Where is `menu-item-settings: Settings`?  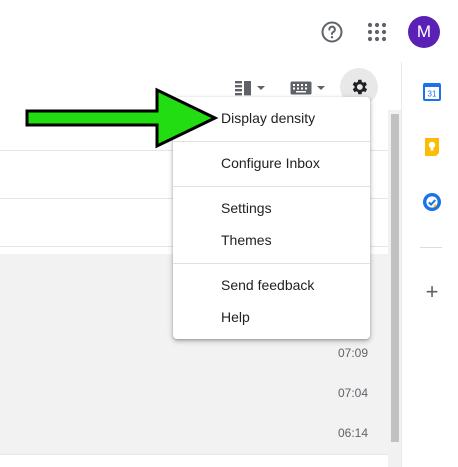 menu-item-settings: Settings is located at coordinates (271, 208).